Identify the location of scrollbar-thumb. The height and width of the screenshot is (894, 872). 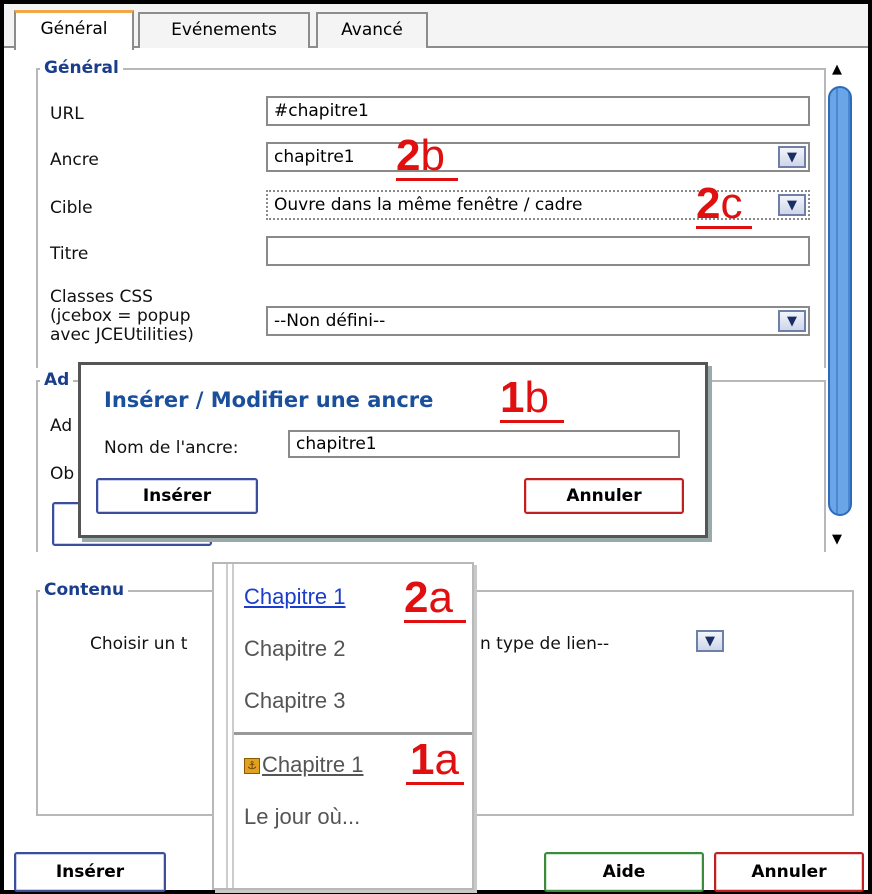
(840, 301).